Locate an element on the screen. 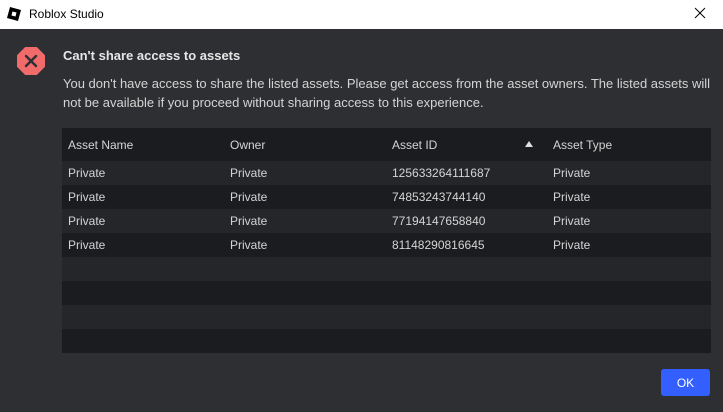 The height and width of the screenshot is (412, 723). roblox-studio-icon is located at coordinates (14, 14).